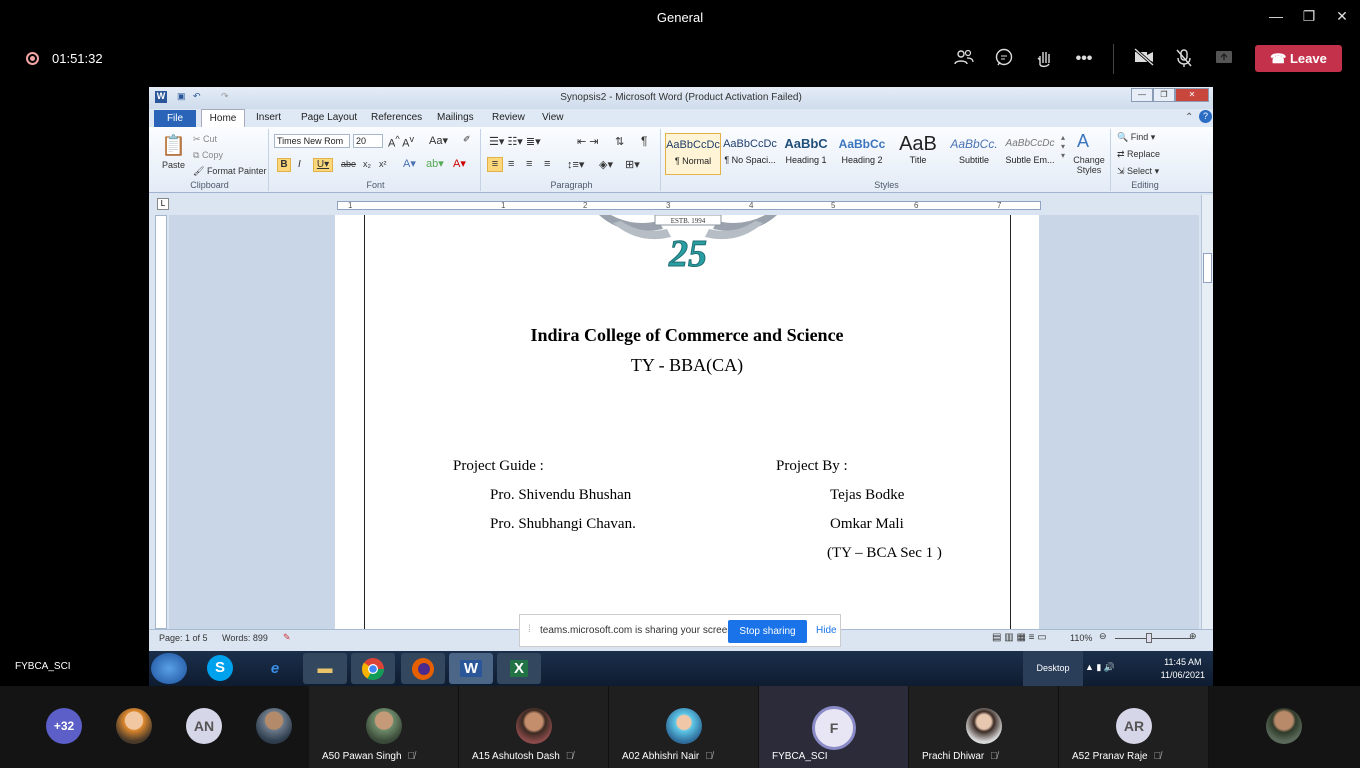  Describe the element at coordinates (606, 164) in the screenshot. I see `shading-icon: ◈▾` at that location.